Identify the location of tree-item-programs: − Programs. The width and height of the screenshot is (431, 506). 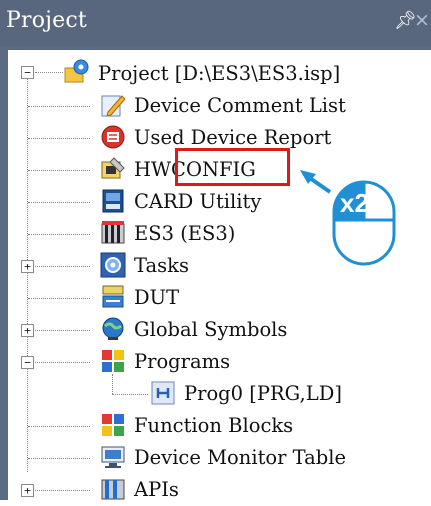
(219, 362).